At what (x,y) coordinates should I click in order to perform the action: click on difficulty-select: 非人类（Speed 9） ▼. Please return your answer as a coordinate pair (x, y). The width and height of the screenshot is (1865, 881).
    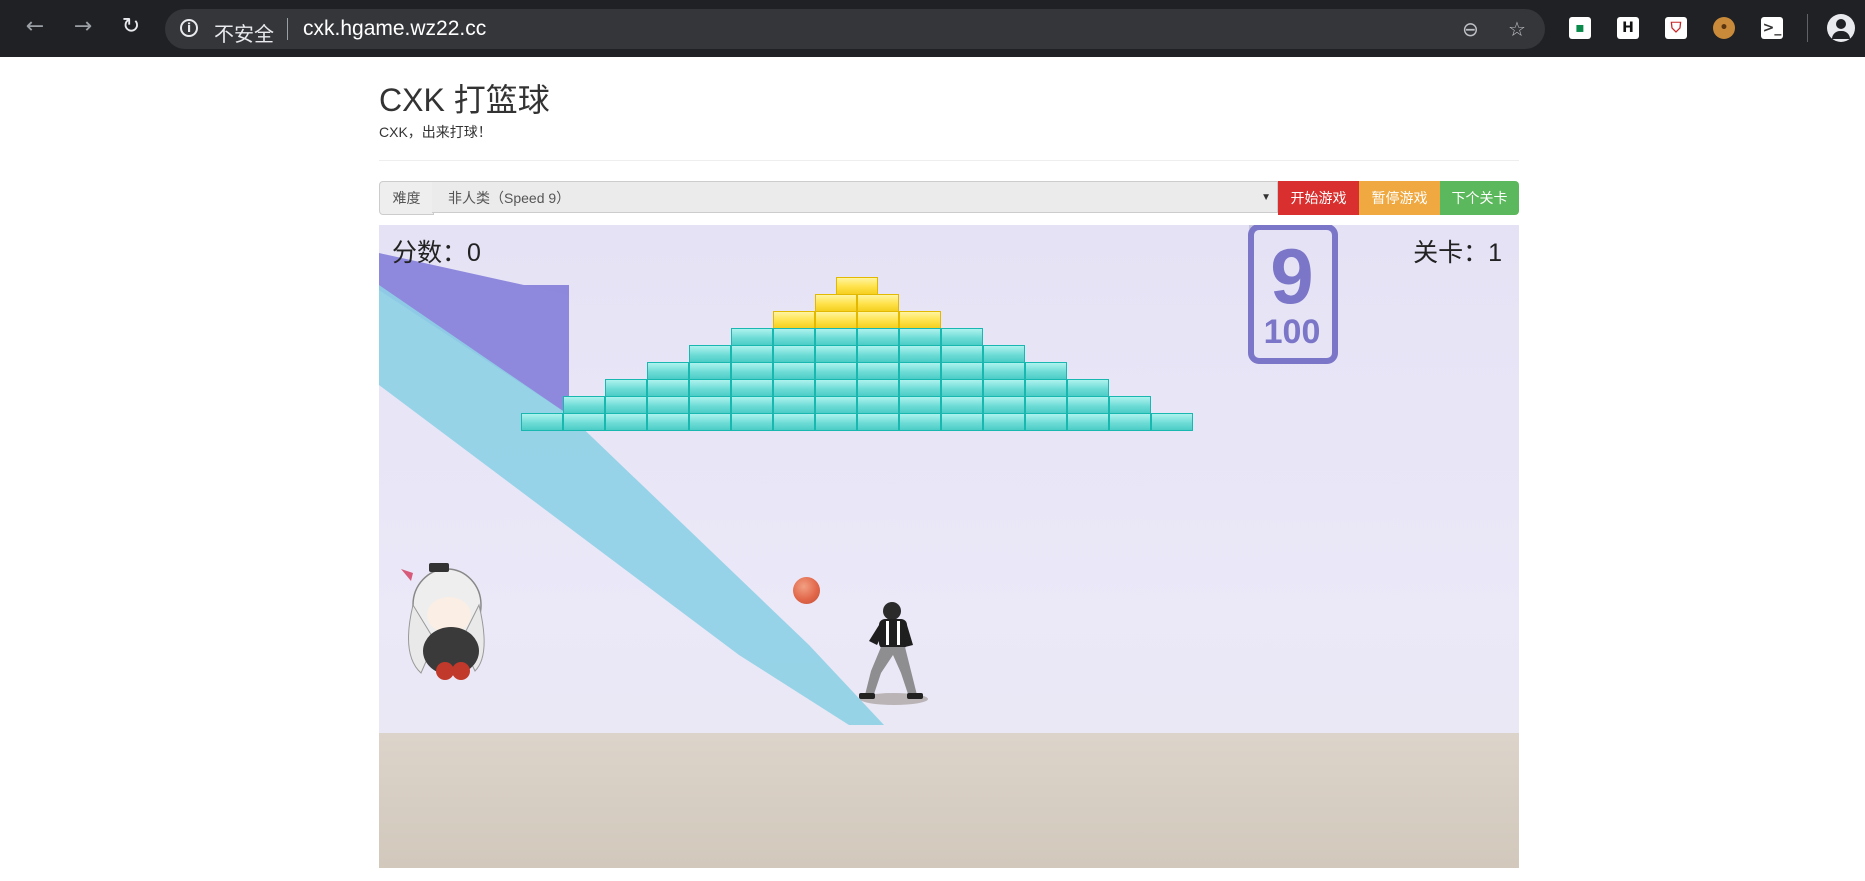
    Looking at the image, I should click on (855, 197).